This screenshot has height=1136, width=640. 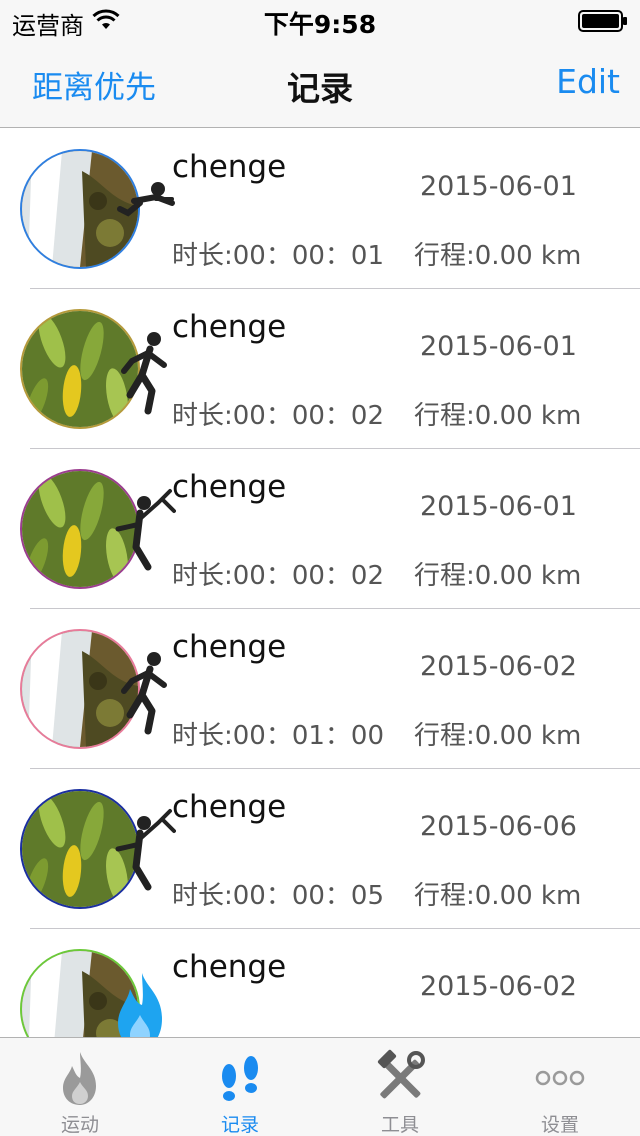 I want to click on record-duration: 时长:00：00：05, so click(x=278, y=896).